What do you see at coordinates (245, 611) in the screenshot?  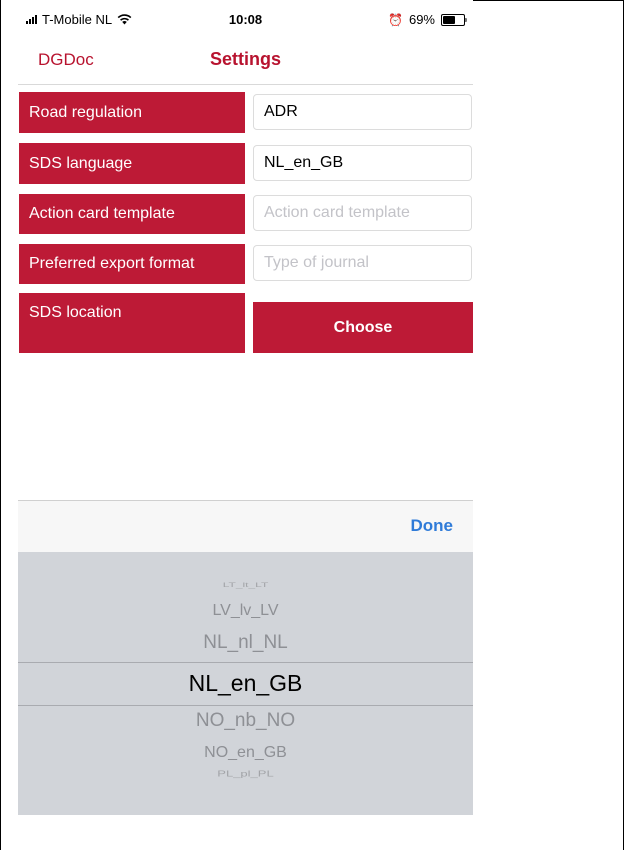 I see `picker-item: LV_lv_LV` at bounding box center [245, 611].